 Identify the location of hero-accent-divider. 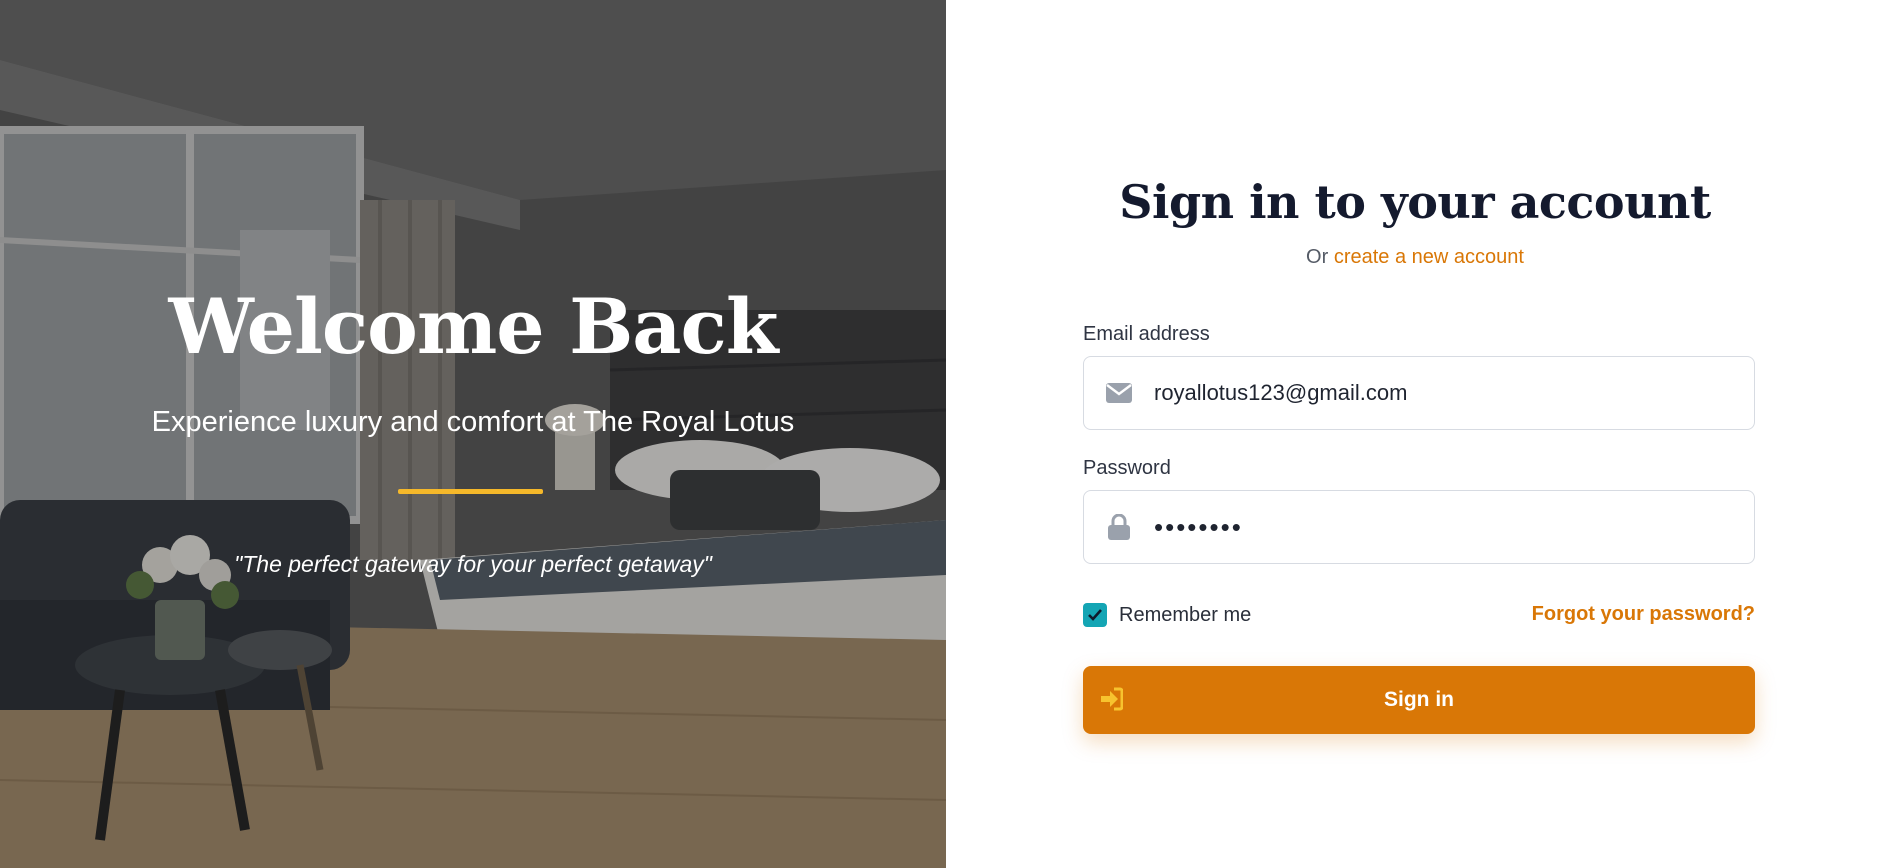
(470, 491).